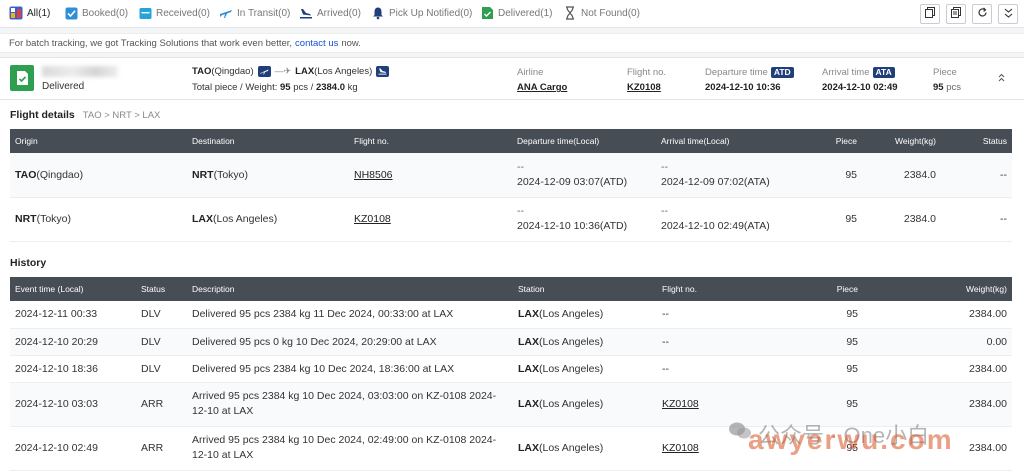  I want to click on col-flight-no: Flight no., so click(732, 289).